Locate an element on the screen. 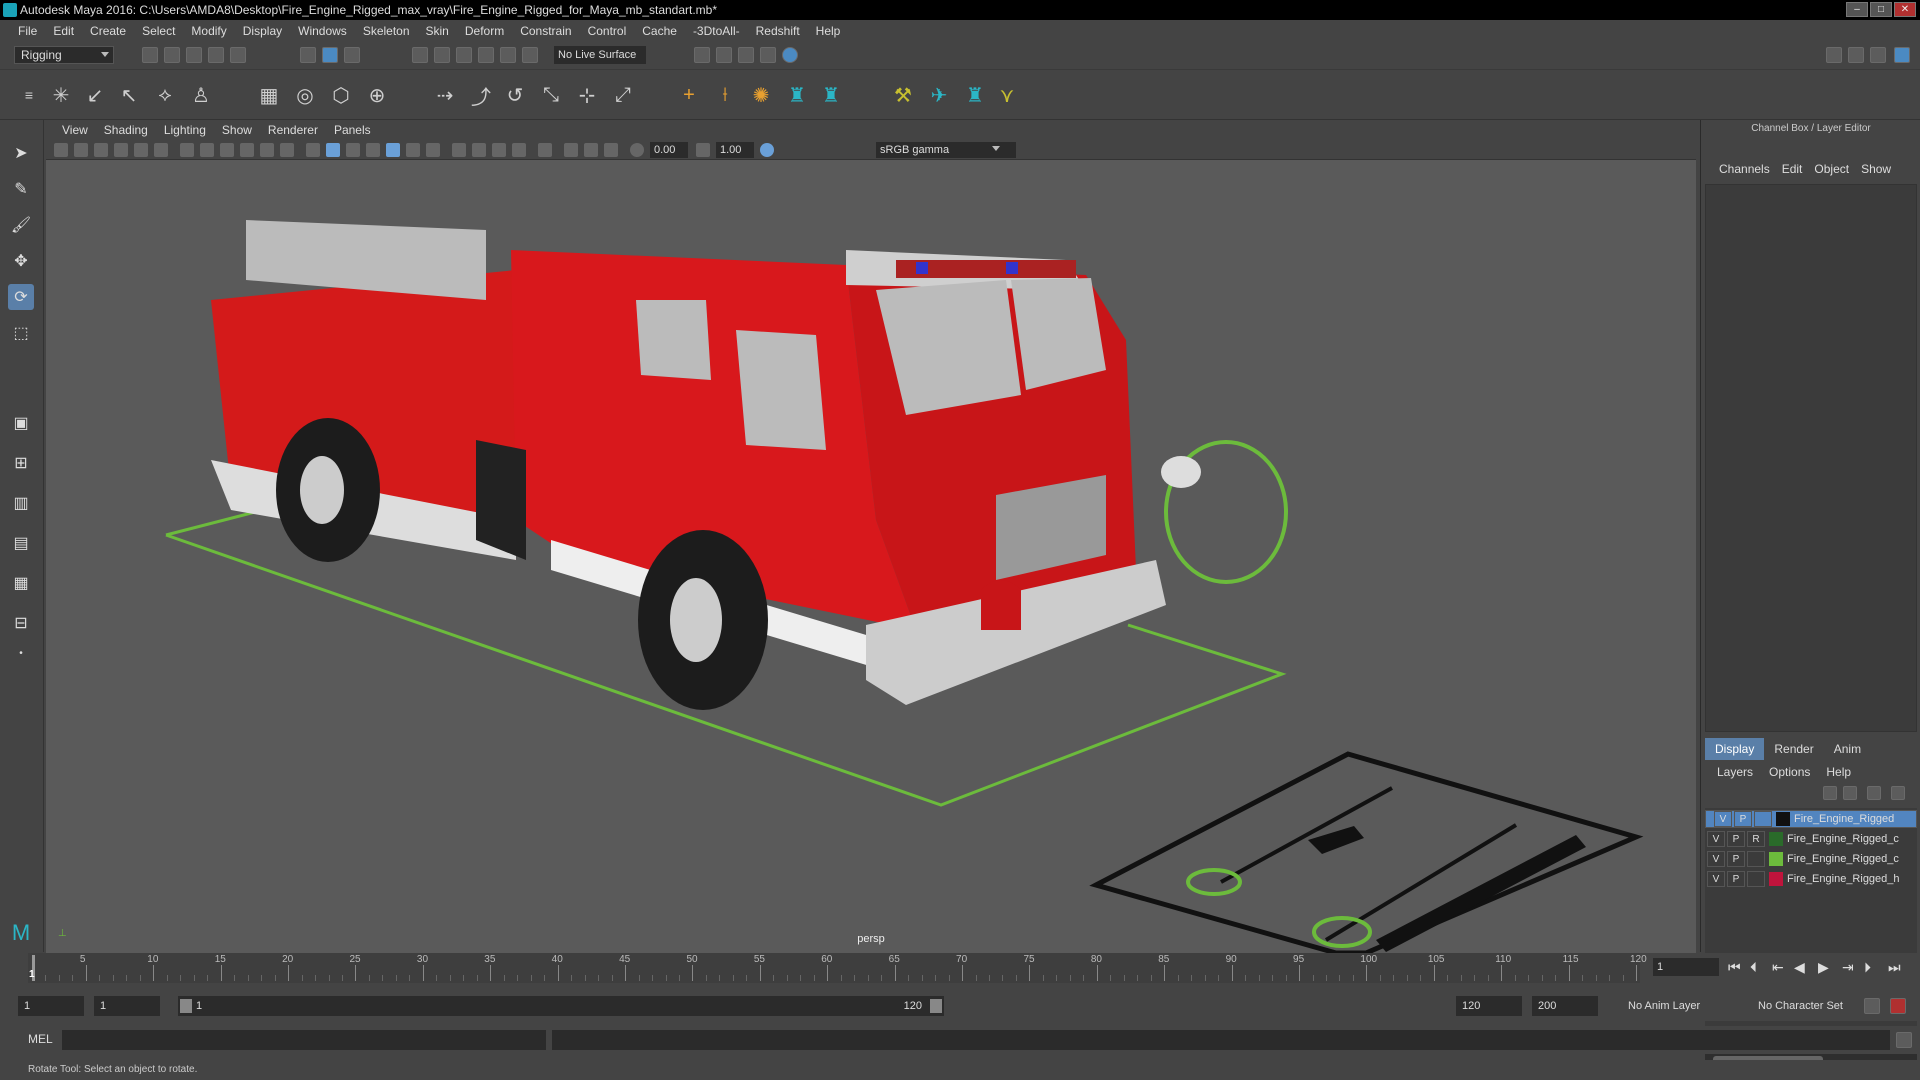  gamma-icon is located at coordinates (703, 150).